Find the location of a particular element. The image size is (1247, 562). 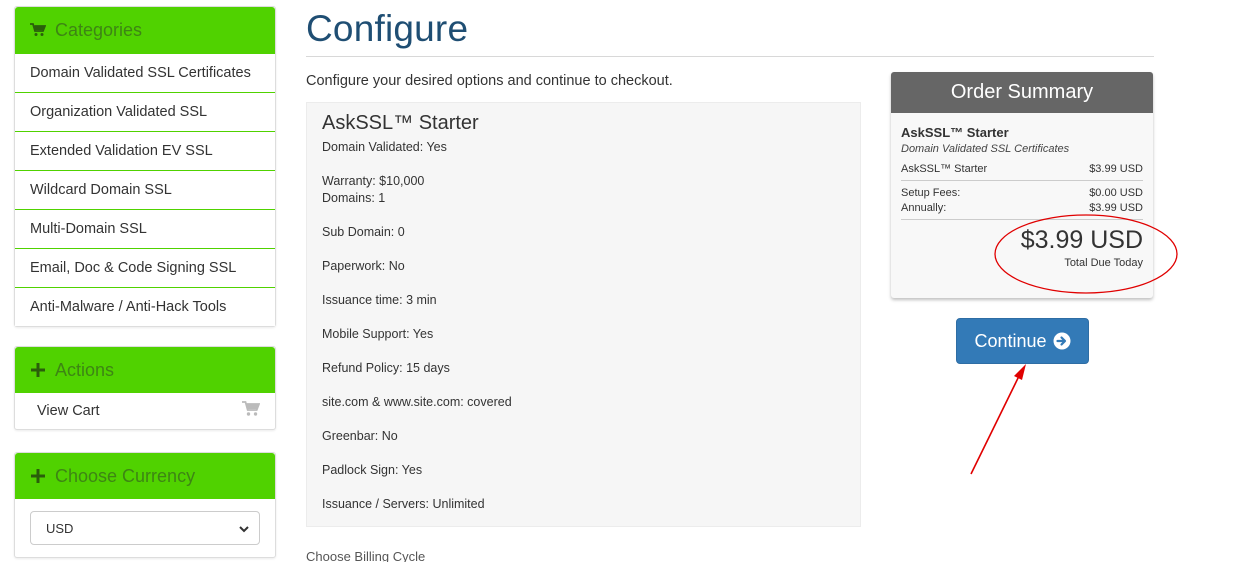

feature-padlock-sign: Padlock Sign: Yes is located at coordinates (372, 470).